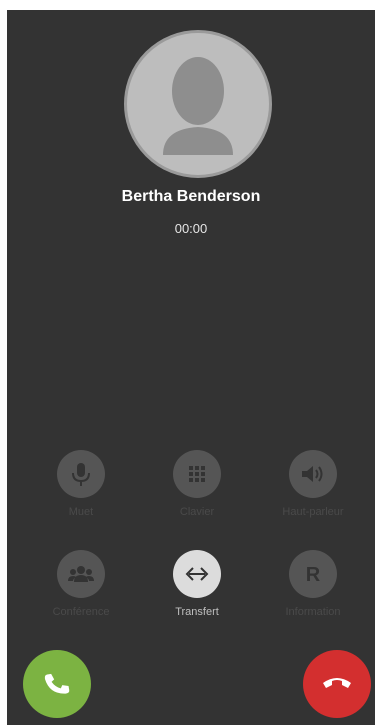  What do you see at coordinates (81, 512) in the screenshot?
I see `mute-label: Muet` at bounding box center [81, 512].